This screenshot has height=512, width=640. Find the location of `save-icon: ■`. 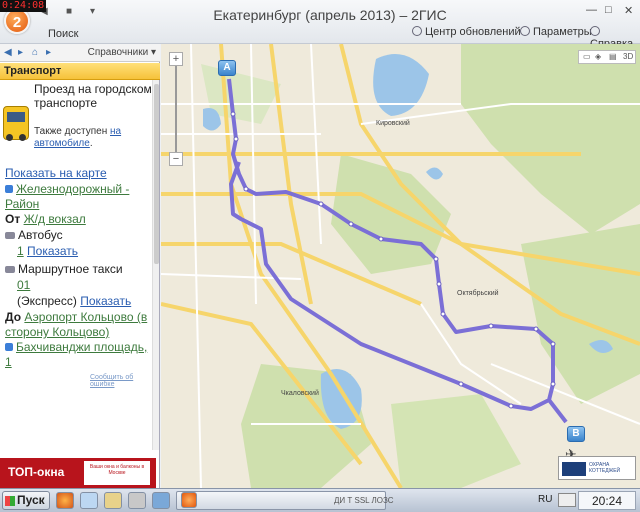

save-icon: ■ is located at coordinates (69, 11).